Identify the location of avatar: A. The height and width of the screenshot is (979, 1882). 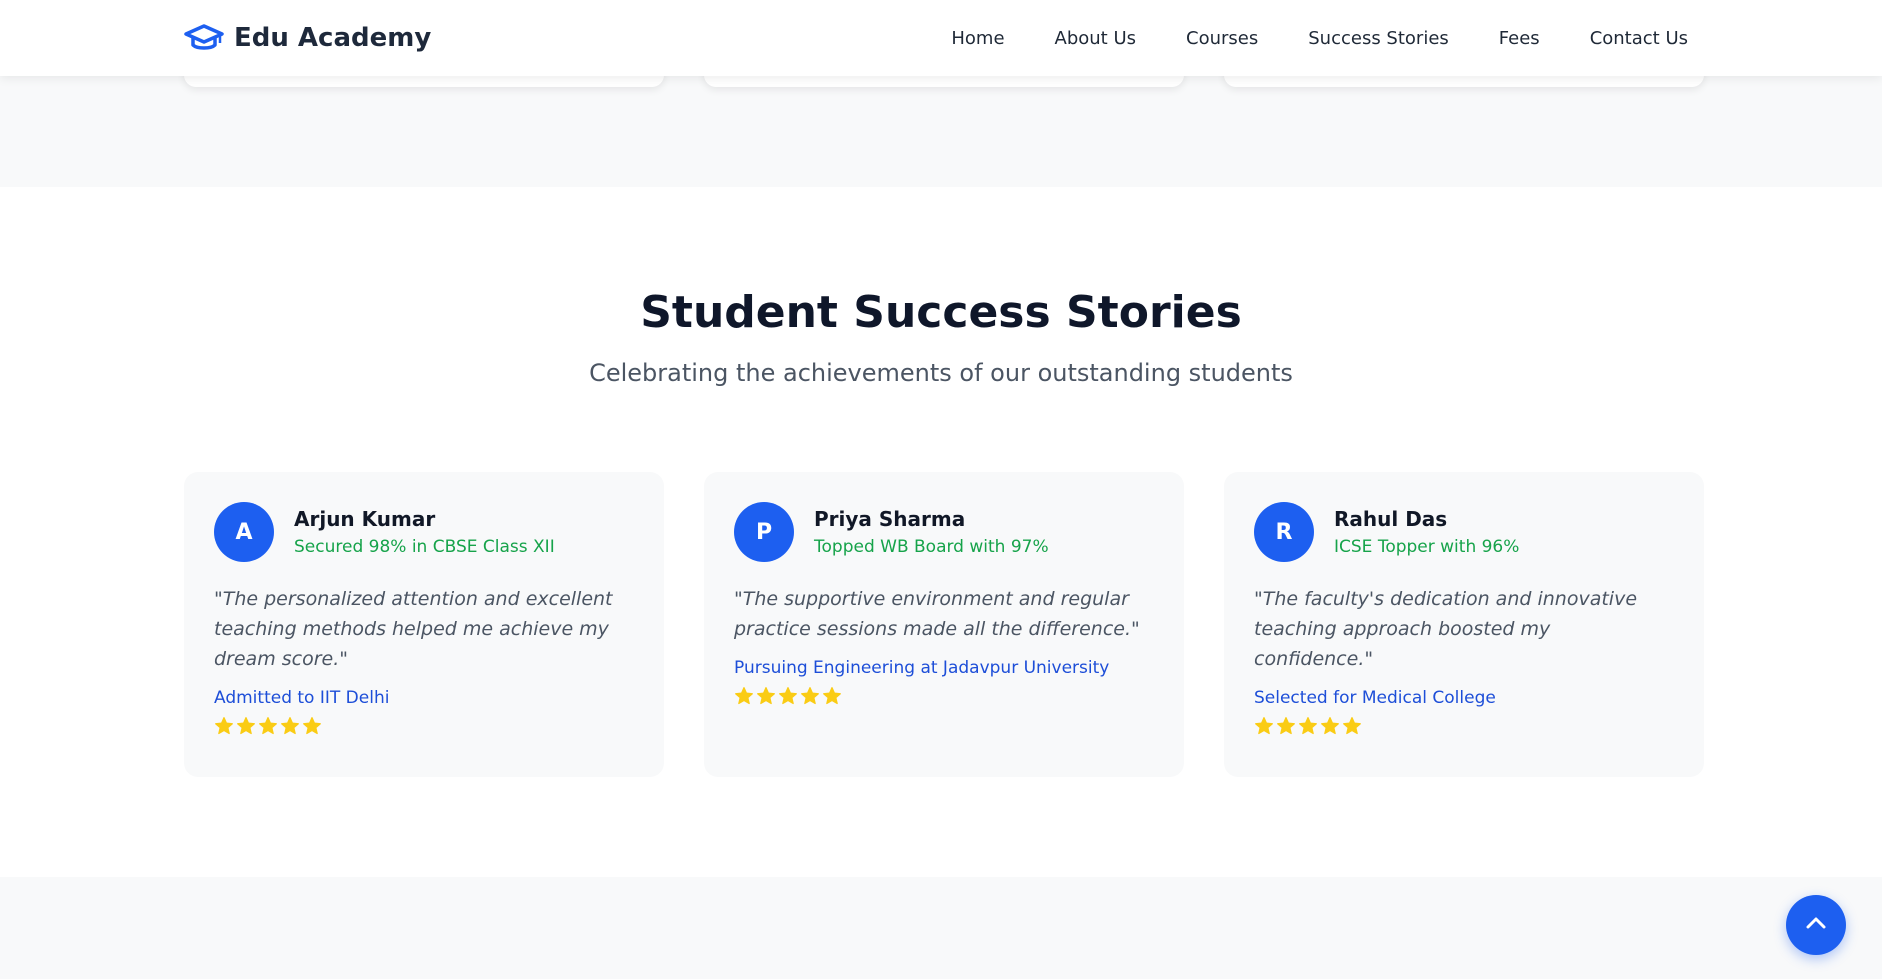
(244, 532).